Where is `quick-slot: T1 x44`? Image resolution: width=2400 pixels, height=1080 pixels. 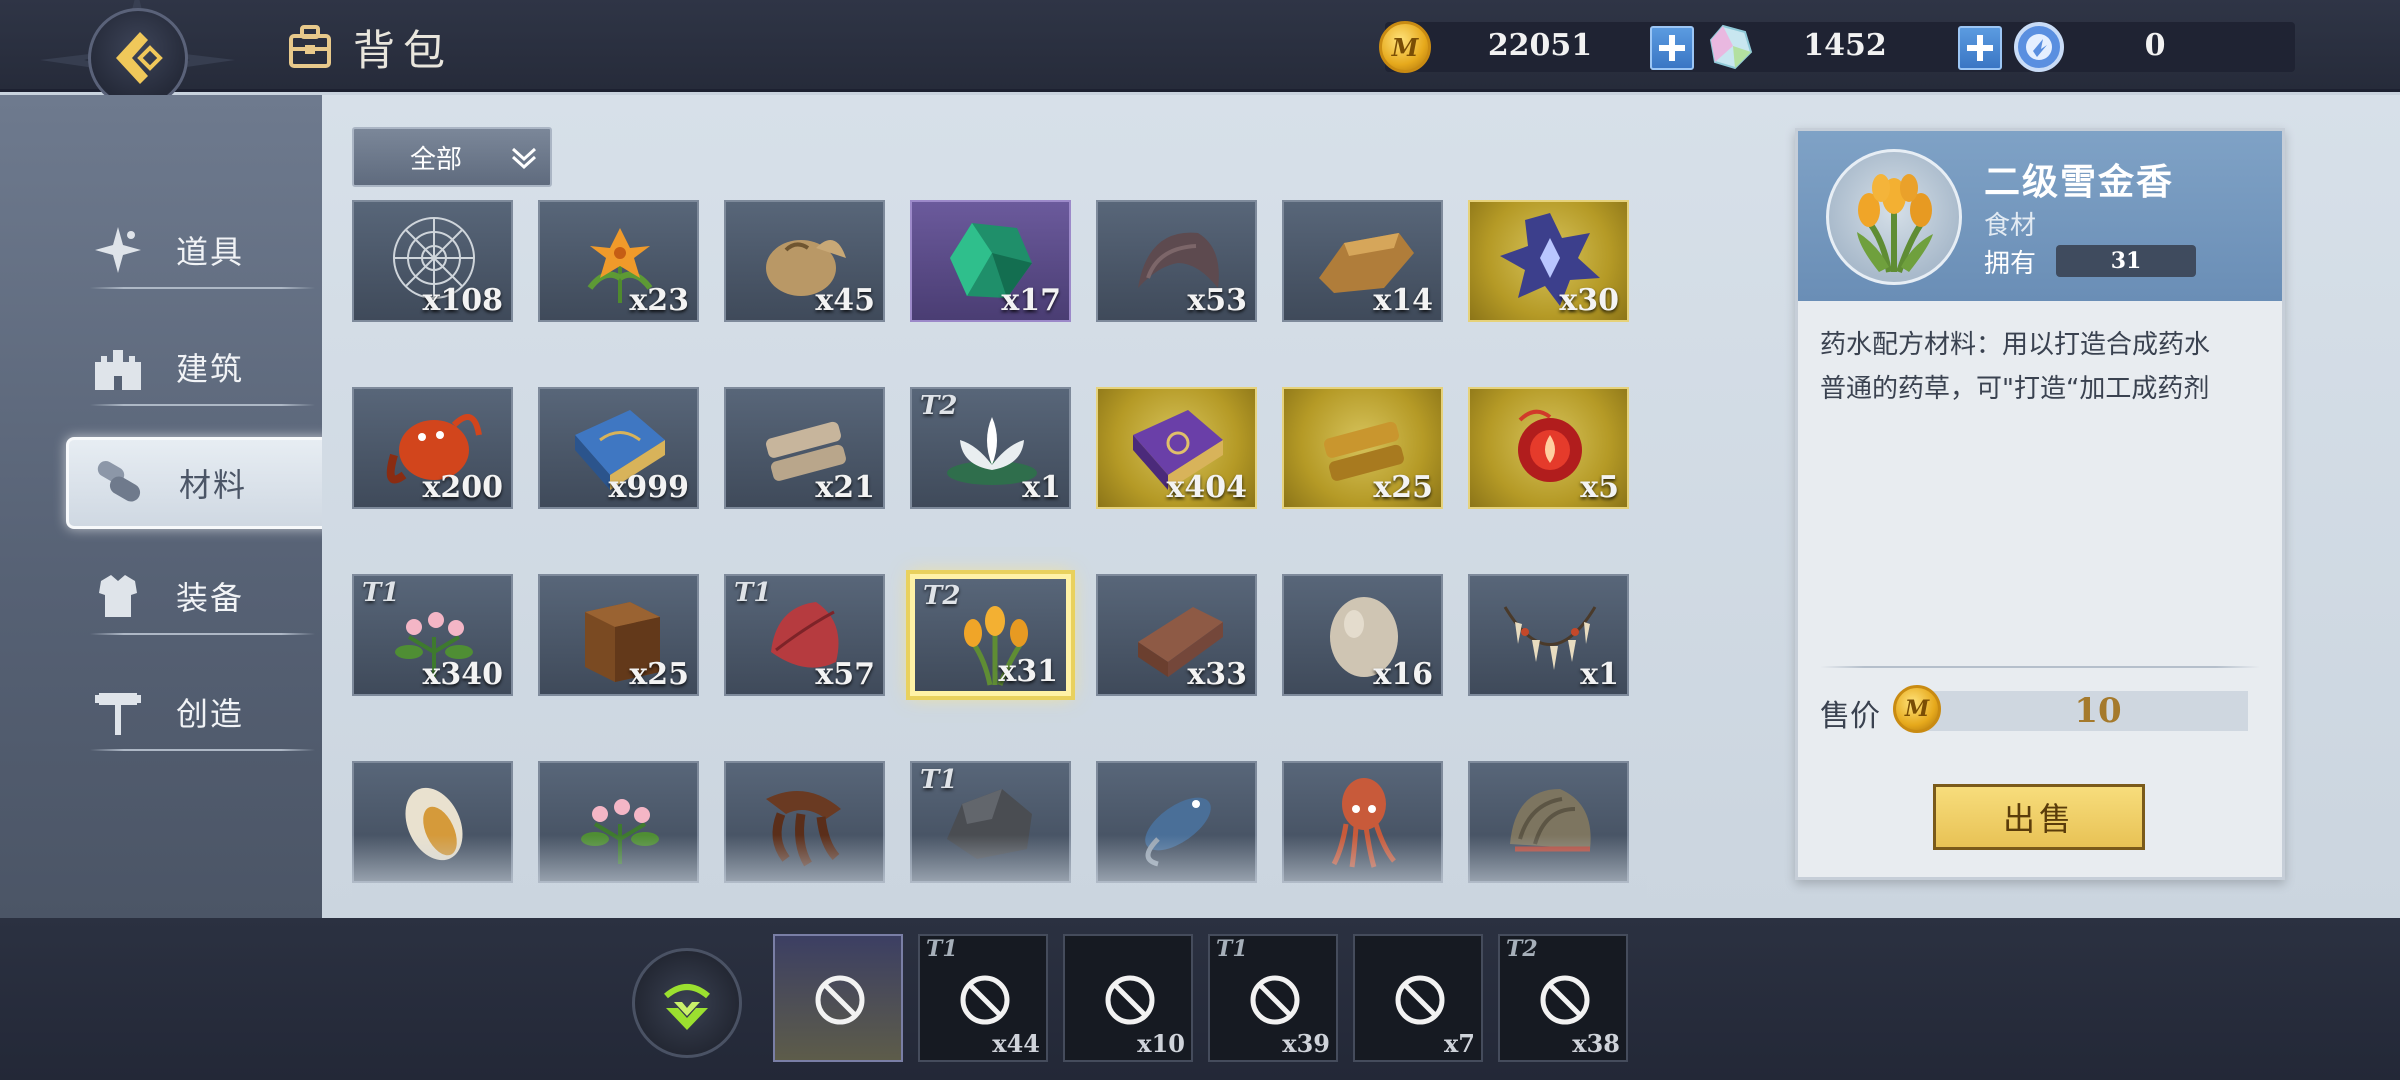
quick-slot: T1 x44 is located at coordinates (983, 998).